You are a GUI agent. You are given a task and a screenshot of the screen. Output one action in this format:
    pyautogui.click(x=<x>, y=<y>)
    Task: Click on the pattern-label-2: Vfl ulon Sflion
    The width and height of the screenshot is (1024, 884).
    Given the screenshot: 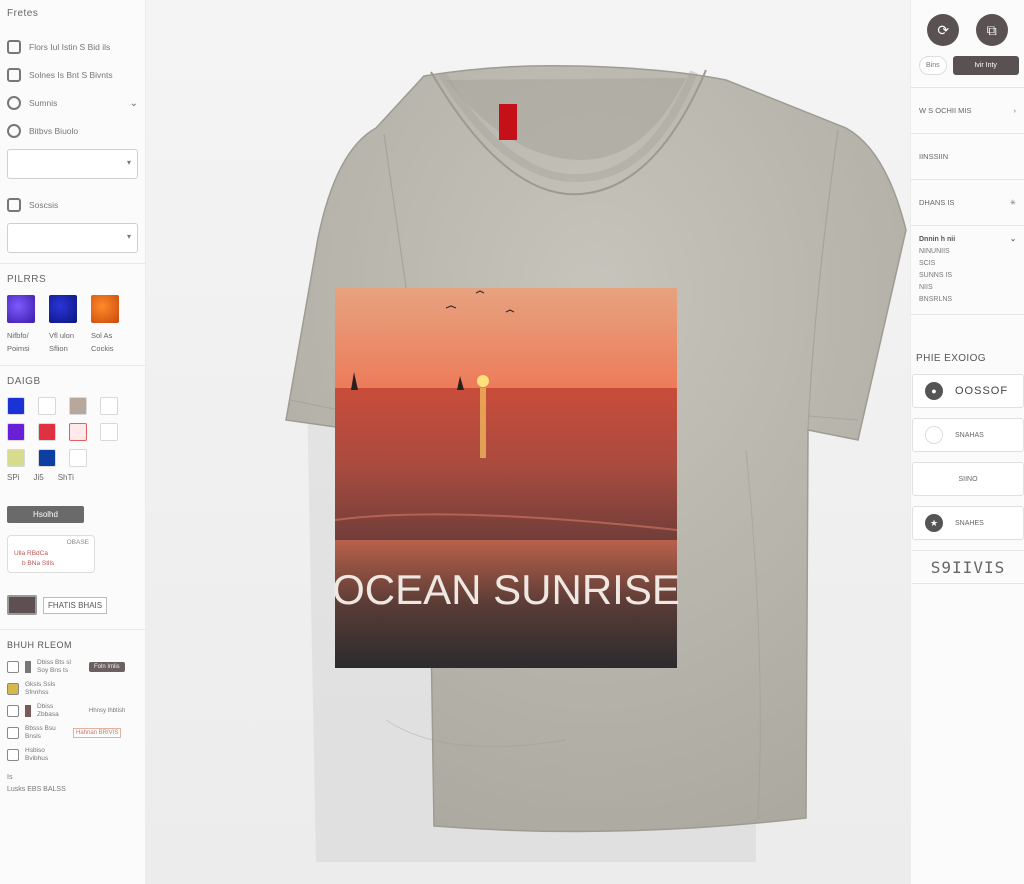 What is the action you would take?
    pyautogui.click(x=62, y=342)
    